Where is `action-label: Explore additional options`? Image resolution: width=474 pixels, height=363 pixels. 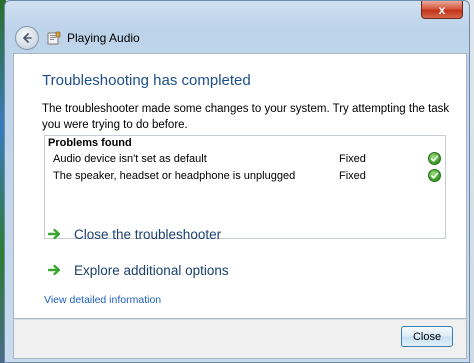 action-label: Explore additional options is located at coordinates (151, 270).